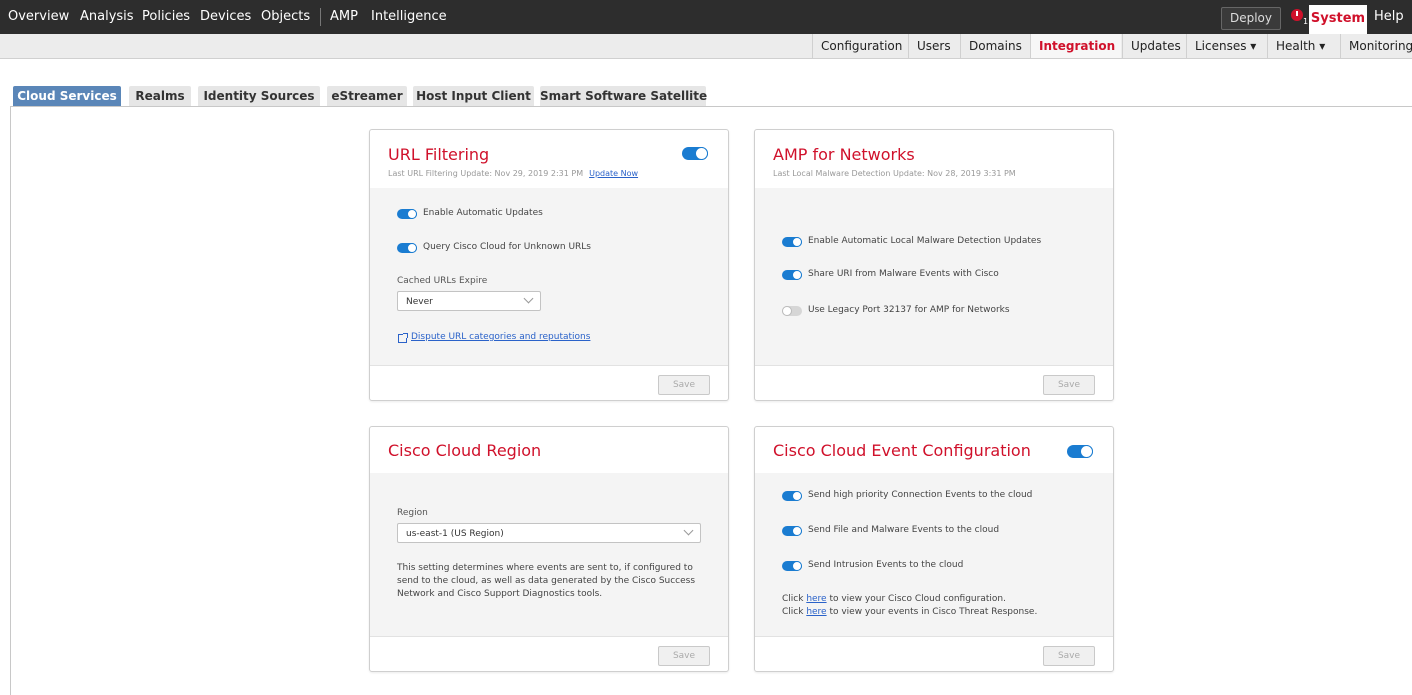  What do you see at coordinates (792, 242) in the screenshot?
I see `local-malware-updates-toggle` at bounding box center [792, 242].